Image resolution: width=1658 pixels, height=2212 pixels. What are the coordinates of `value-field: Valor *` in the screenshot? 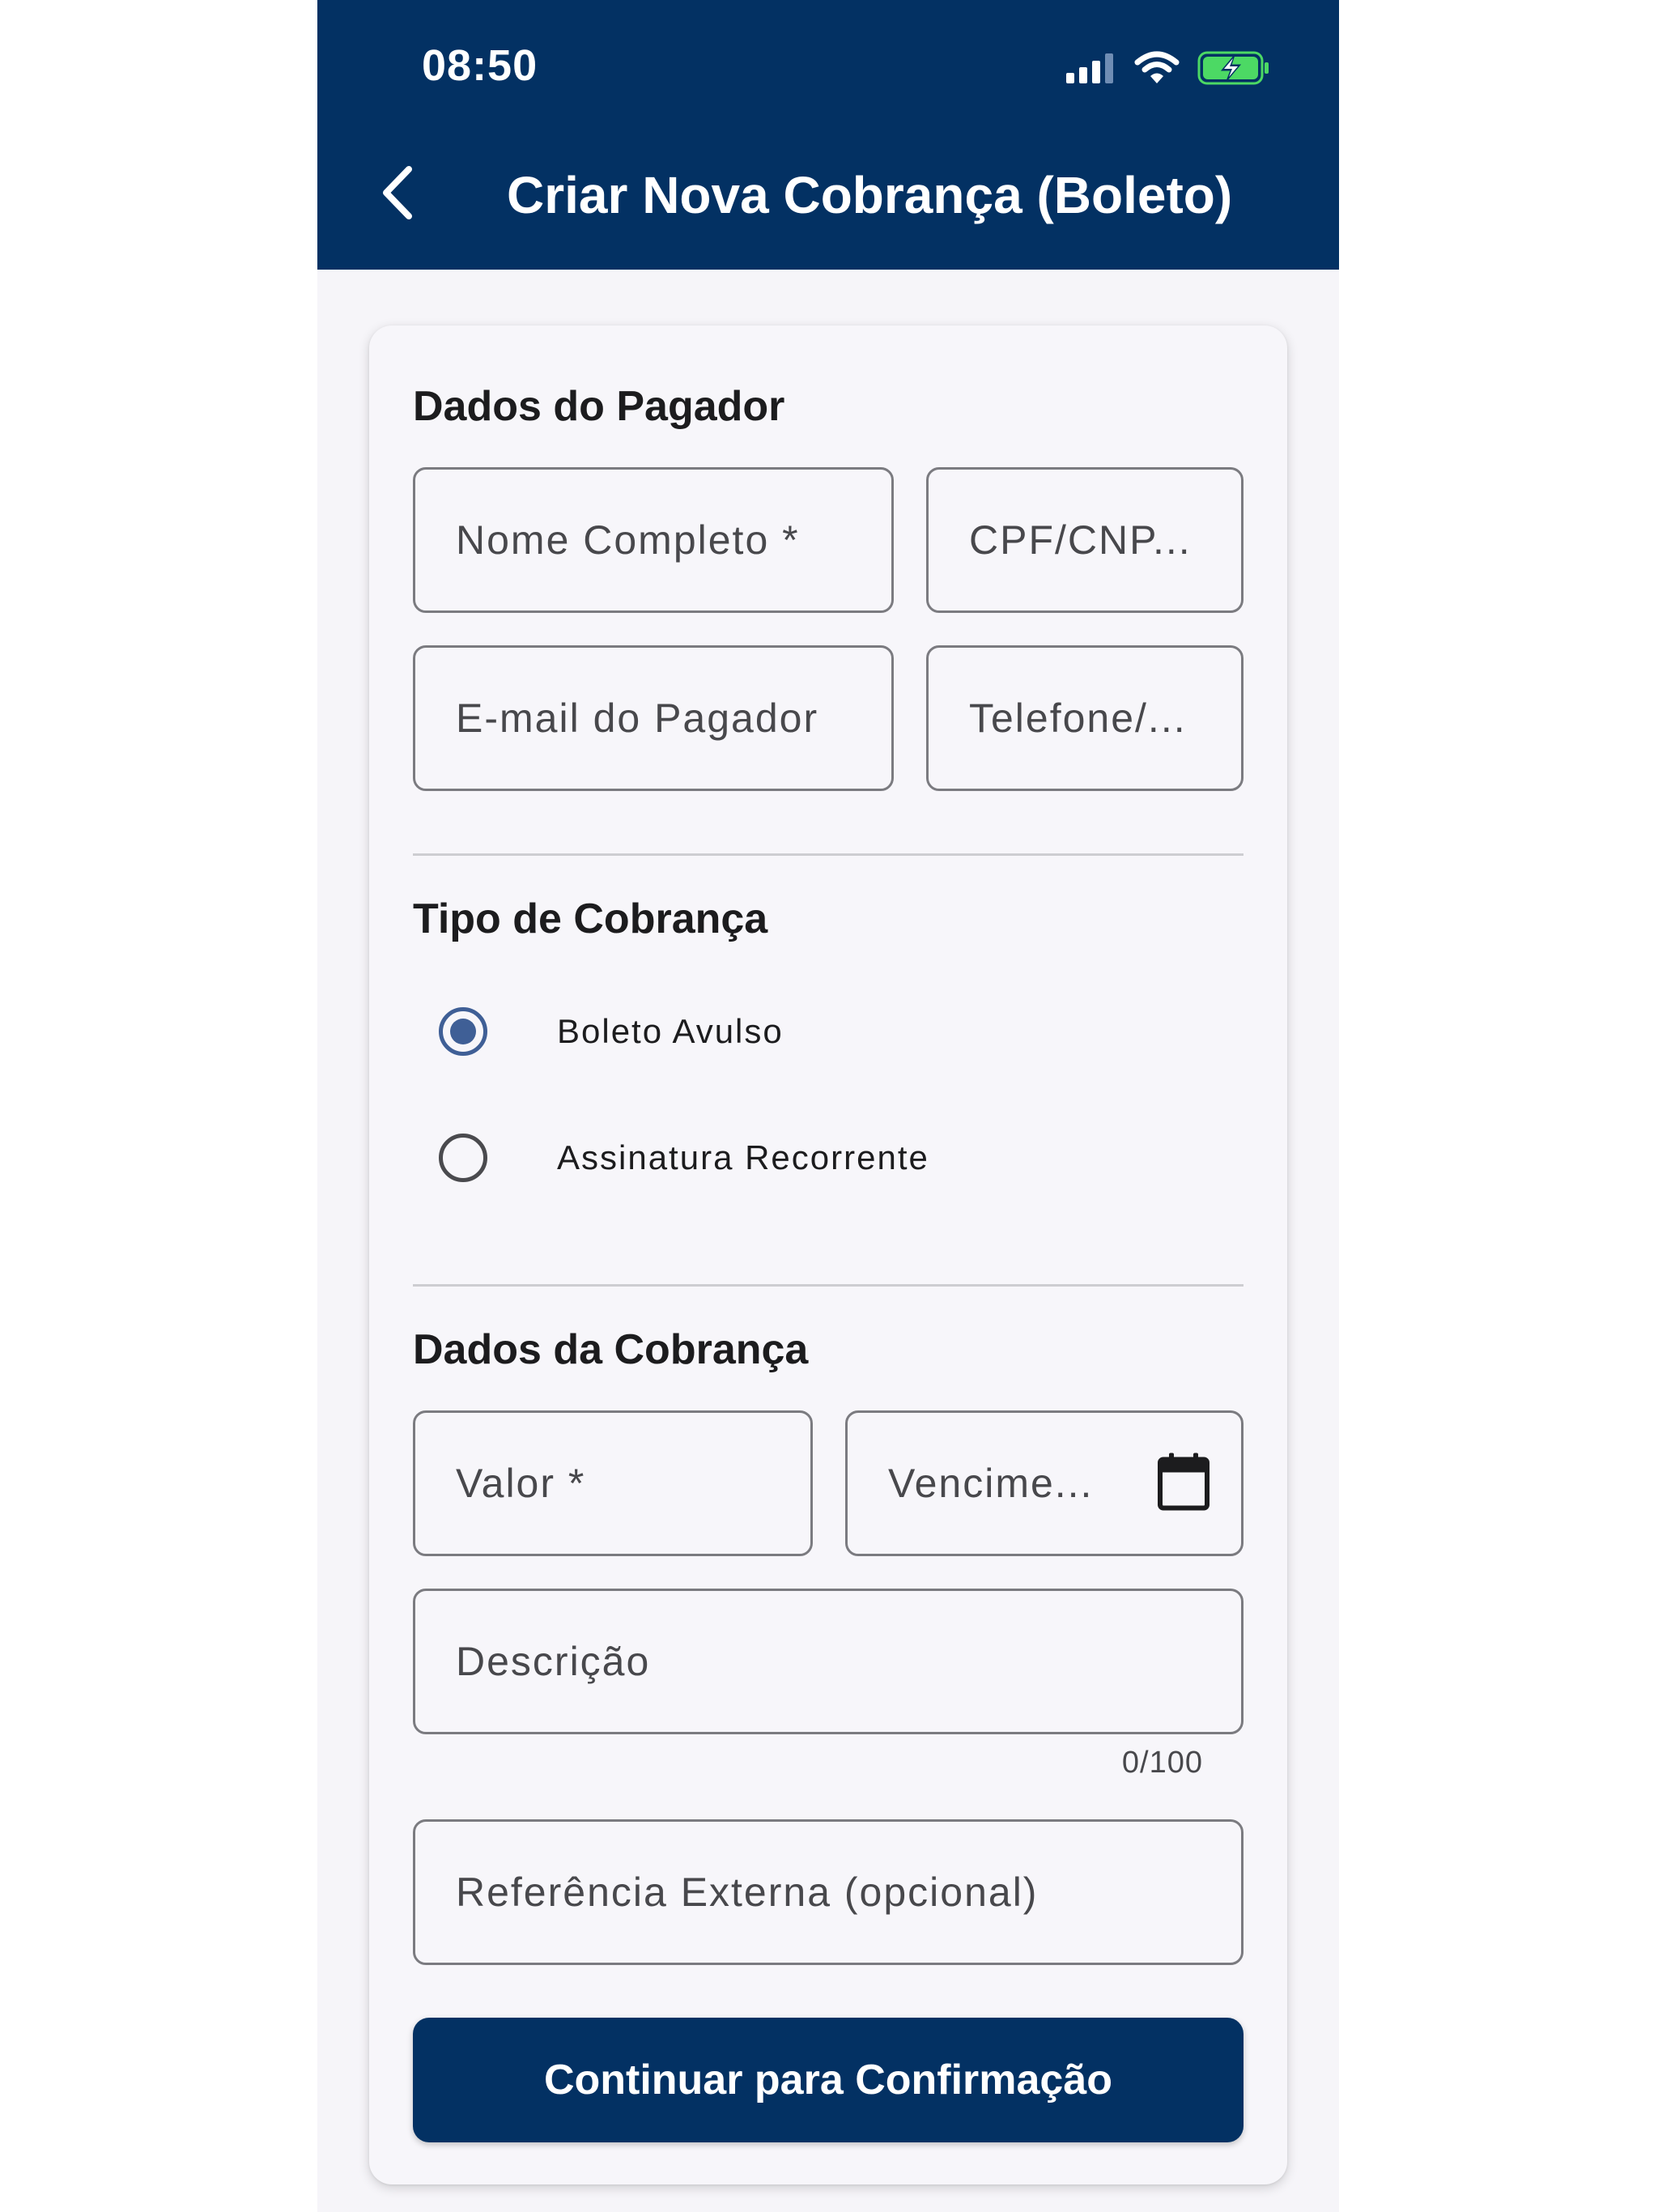 It's located at (613, 1483).